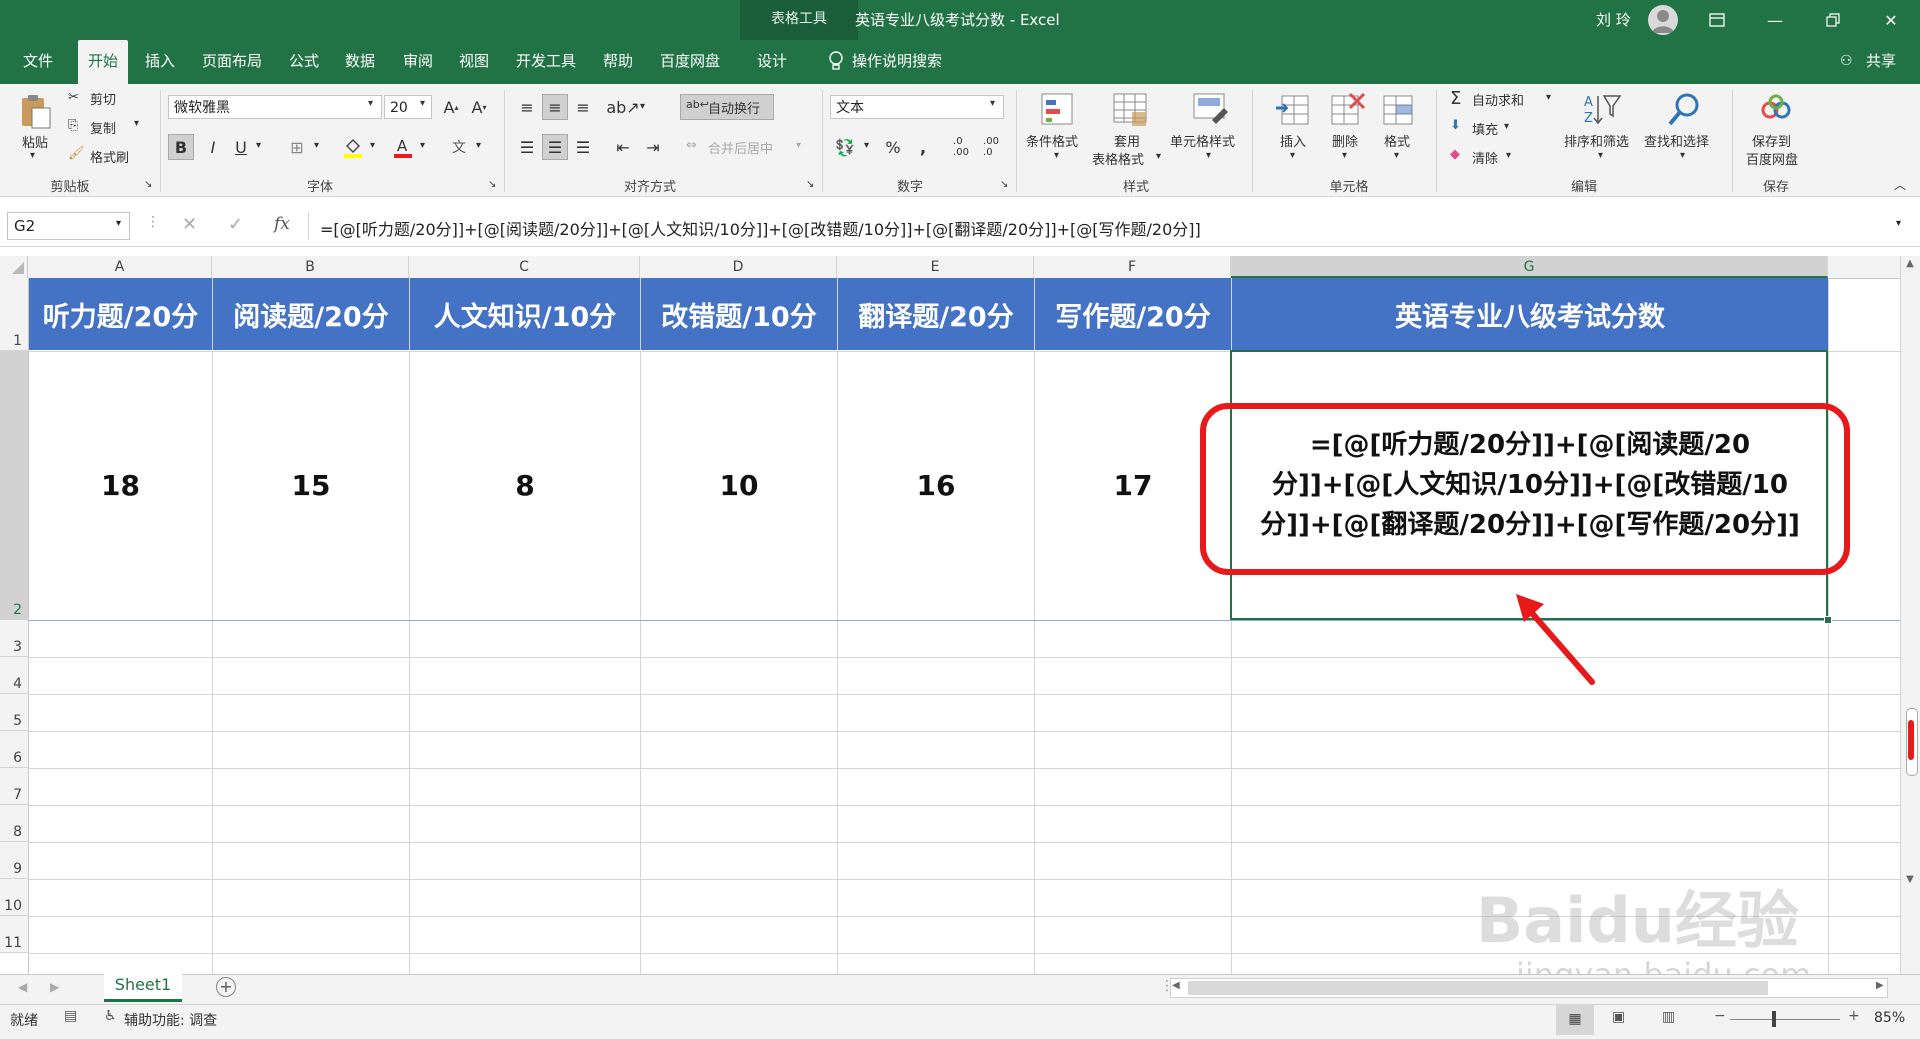  Describe the element at coordinates (907, 62) in the screenshot. I see `tell-me-search: 操作说明搜索` at that location.